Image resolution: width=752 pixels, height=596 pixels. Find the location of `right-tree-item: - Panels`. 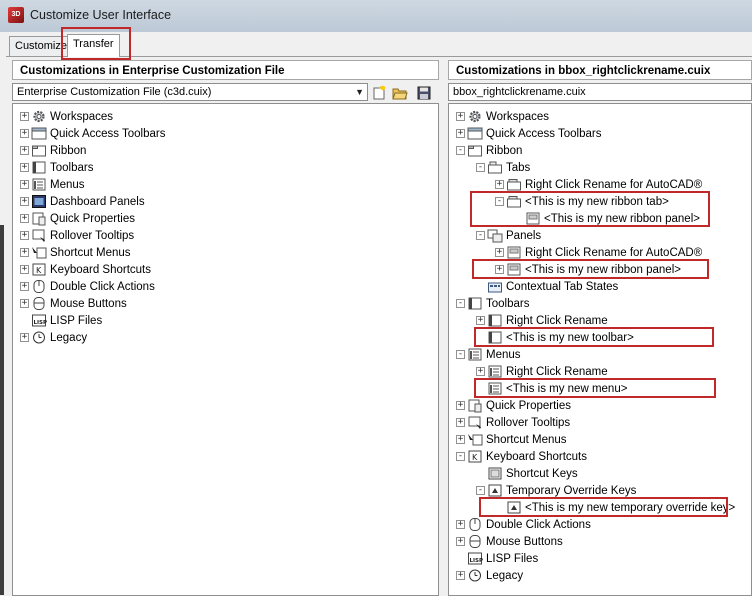

right-tree-item: - Panels is located at coordinates (508, 235).